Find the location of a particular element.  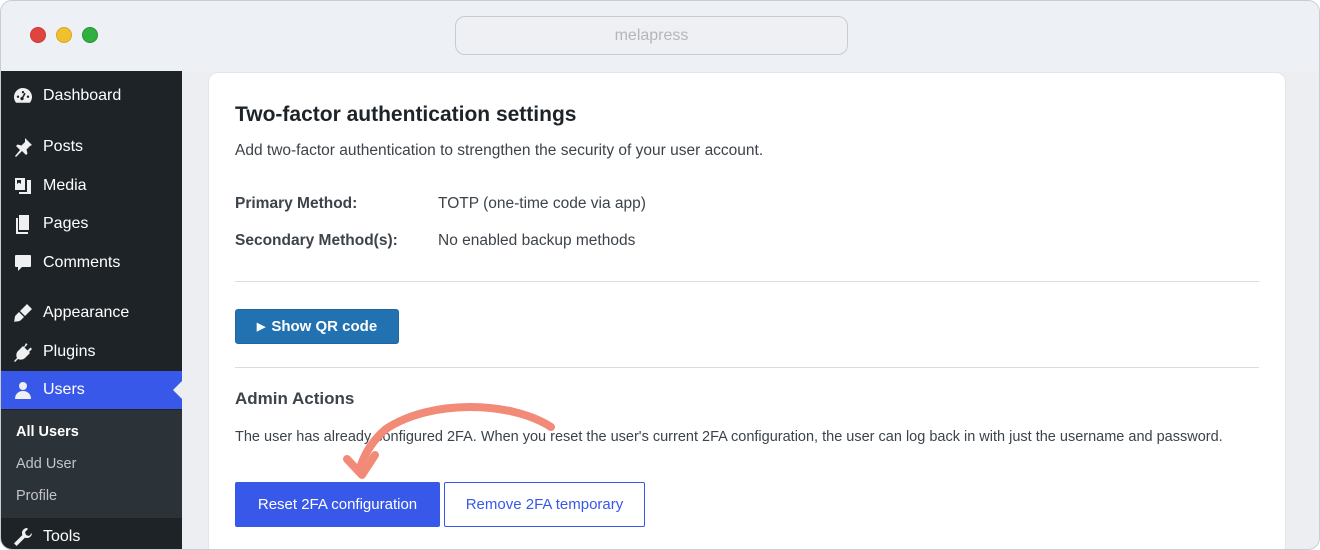

sidebar-item-label: Appearance is located at coordinates (86, 312).